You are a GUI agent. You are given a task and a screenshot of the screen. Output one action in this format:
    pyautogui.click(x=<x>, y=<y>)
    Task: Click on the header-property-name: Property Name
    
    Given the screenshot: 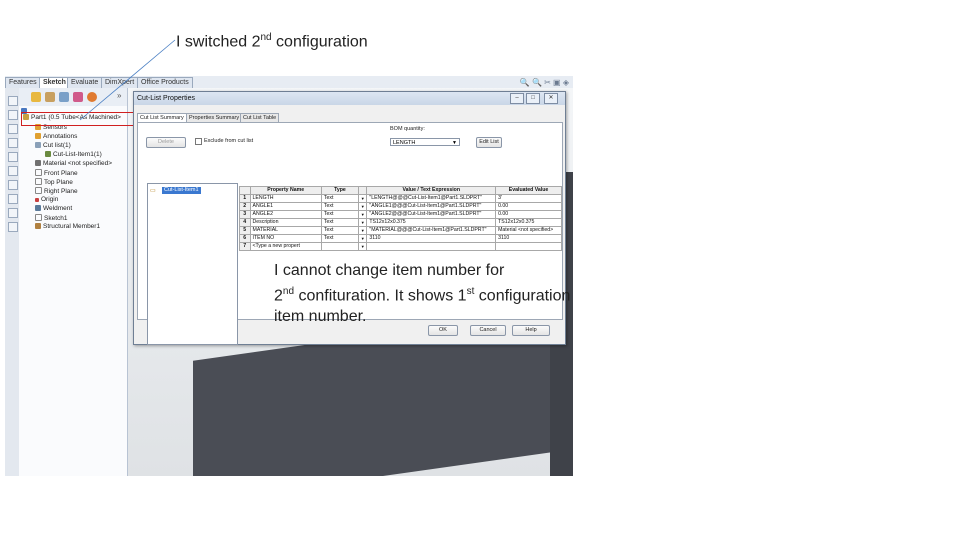 What is the action you would take?
    pyautogui.click(x=285, y=190)
    